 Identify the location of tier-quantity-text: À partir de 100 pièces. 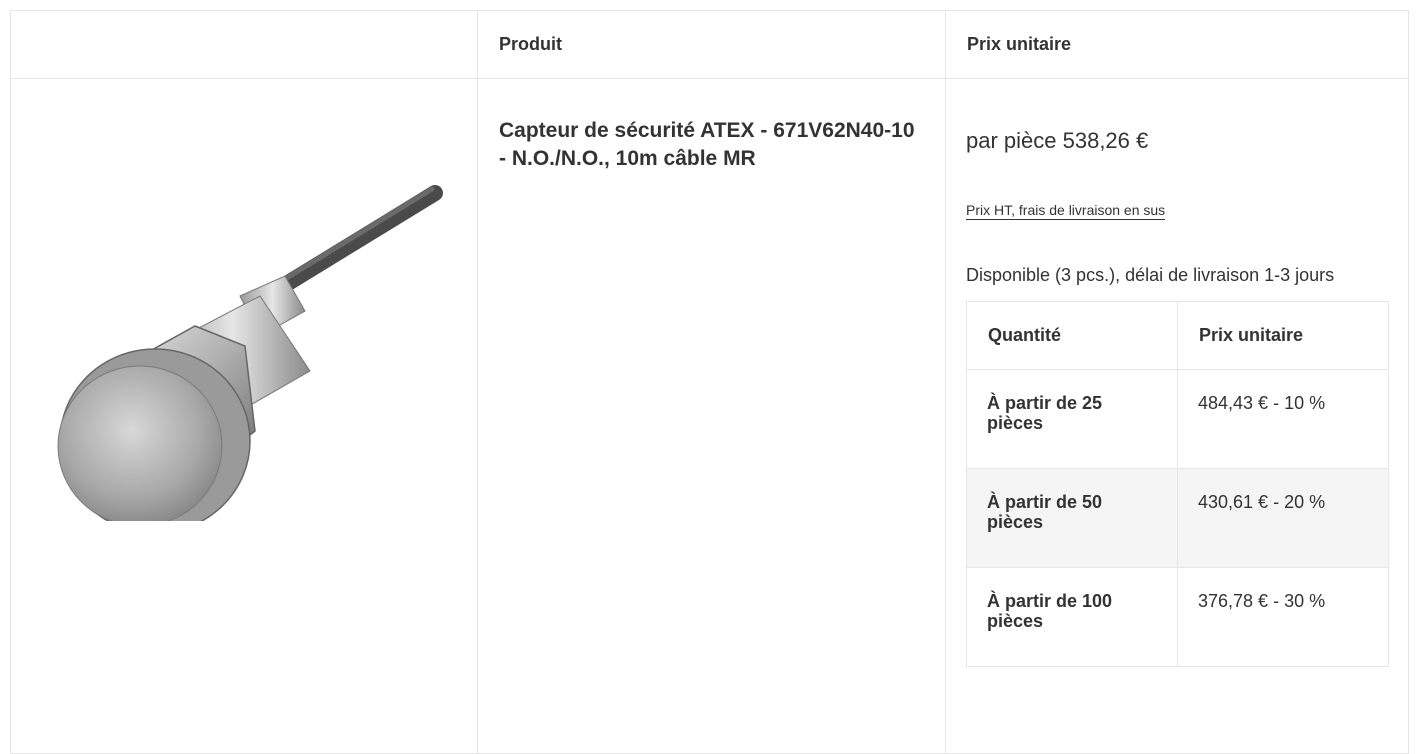
(1050, 611).